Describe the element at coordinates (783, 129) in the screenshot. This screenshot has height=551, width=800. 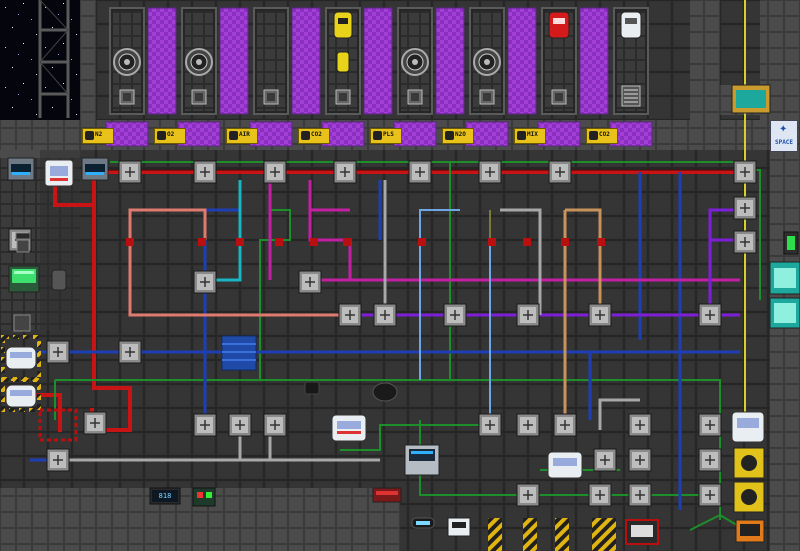
I see `space-warning-icon: ✦` at that location.